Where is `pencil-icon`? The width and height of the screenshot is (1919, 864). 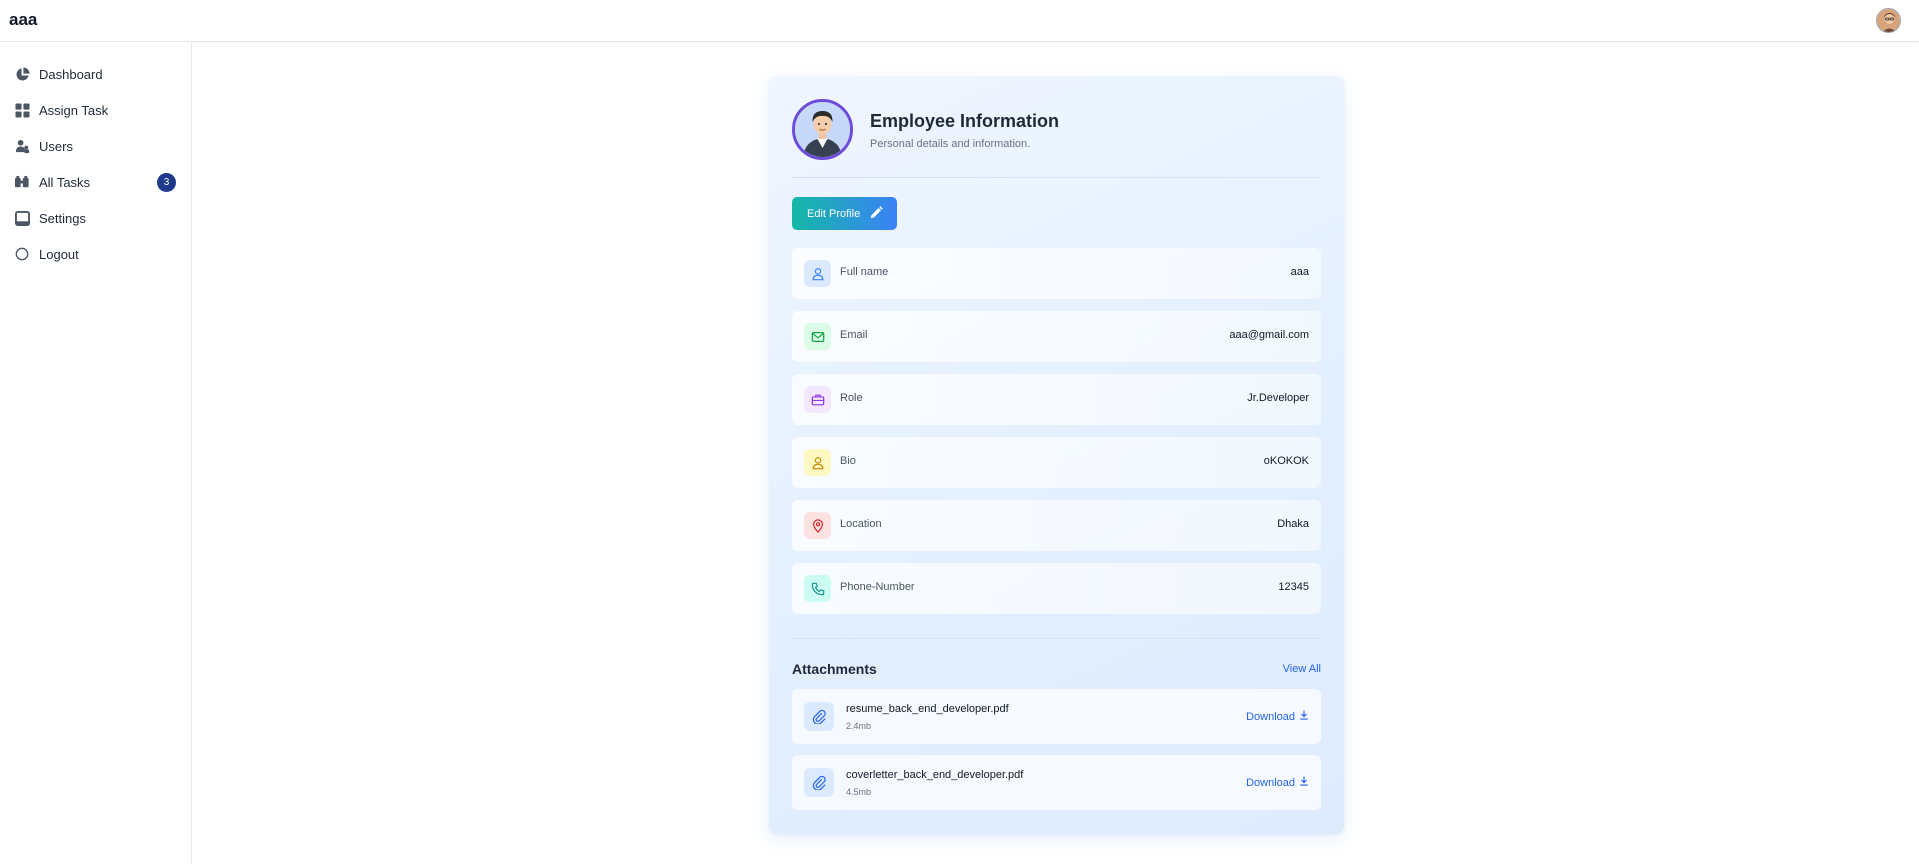 pencil-icon is located at coordinates (876, 214).